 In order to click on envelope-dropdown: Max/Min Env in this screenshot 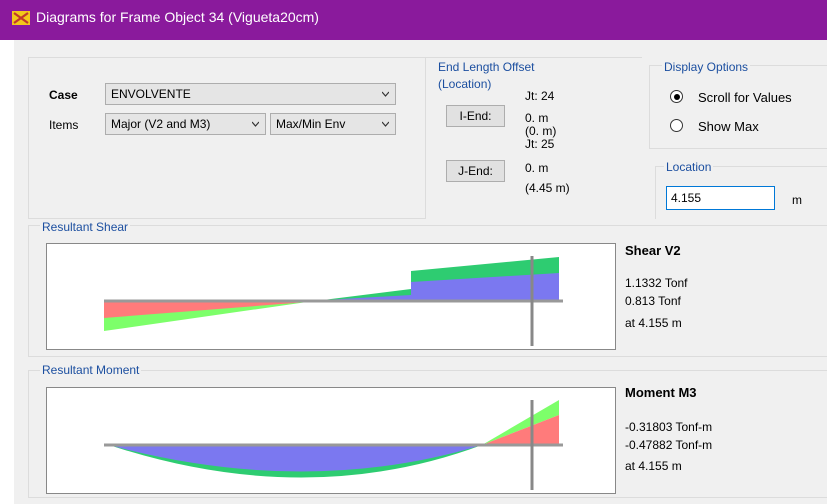, I will do `click(333, 124)`.